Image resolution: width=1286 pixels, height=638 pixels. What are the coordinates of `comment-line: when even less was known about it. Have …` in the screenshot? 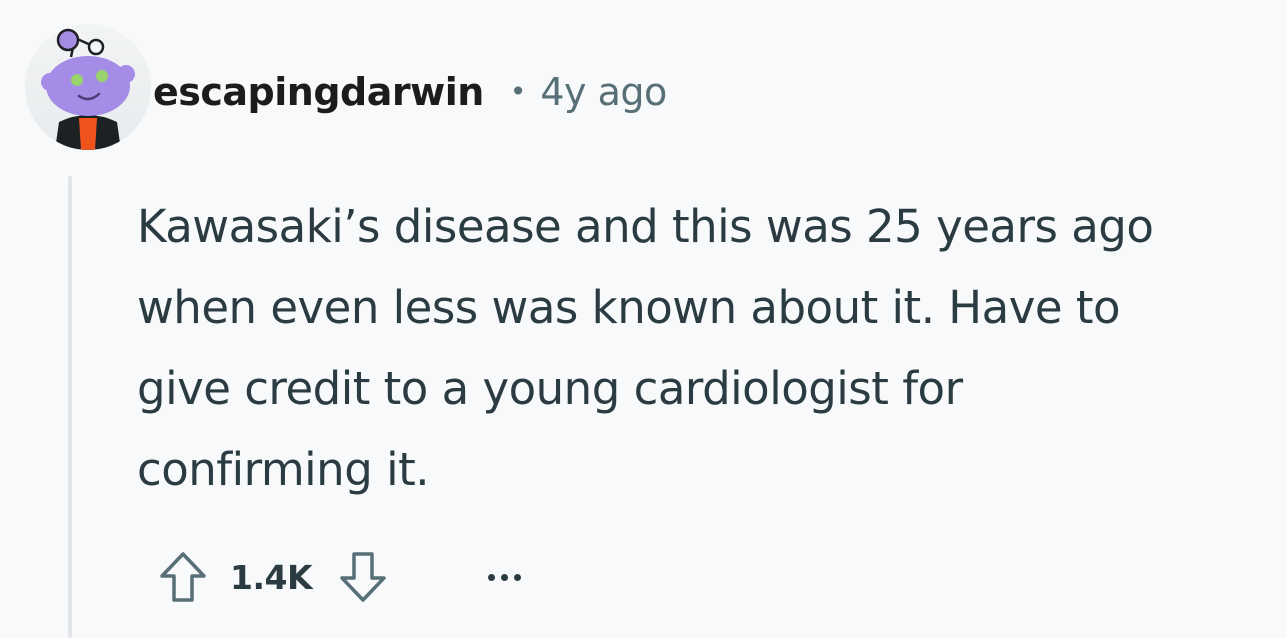 It's located at (629, 307).